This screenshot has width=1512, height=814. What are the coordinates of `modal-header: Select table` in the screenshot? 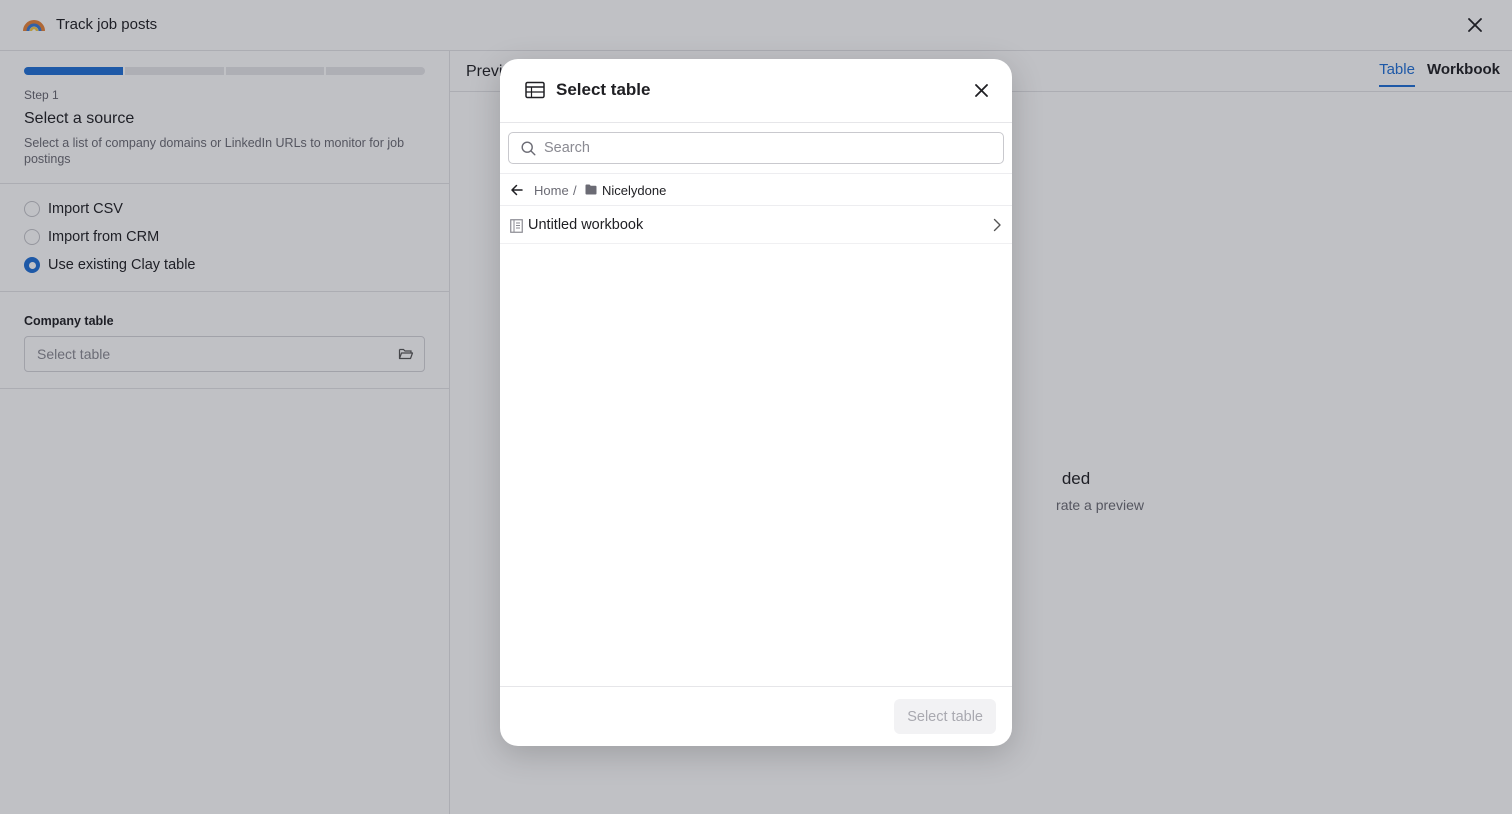 It's located at (756, 91).